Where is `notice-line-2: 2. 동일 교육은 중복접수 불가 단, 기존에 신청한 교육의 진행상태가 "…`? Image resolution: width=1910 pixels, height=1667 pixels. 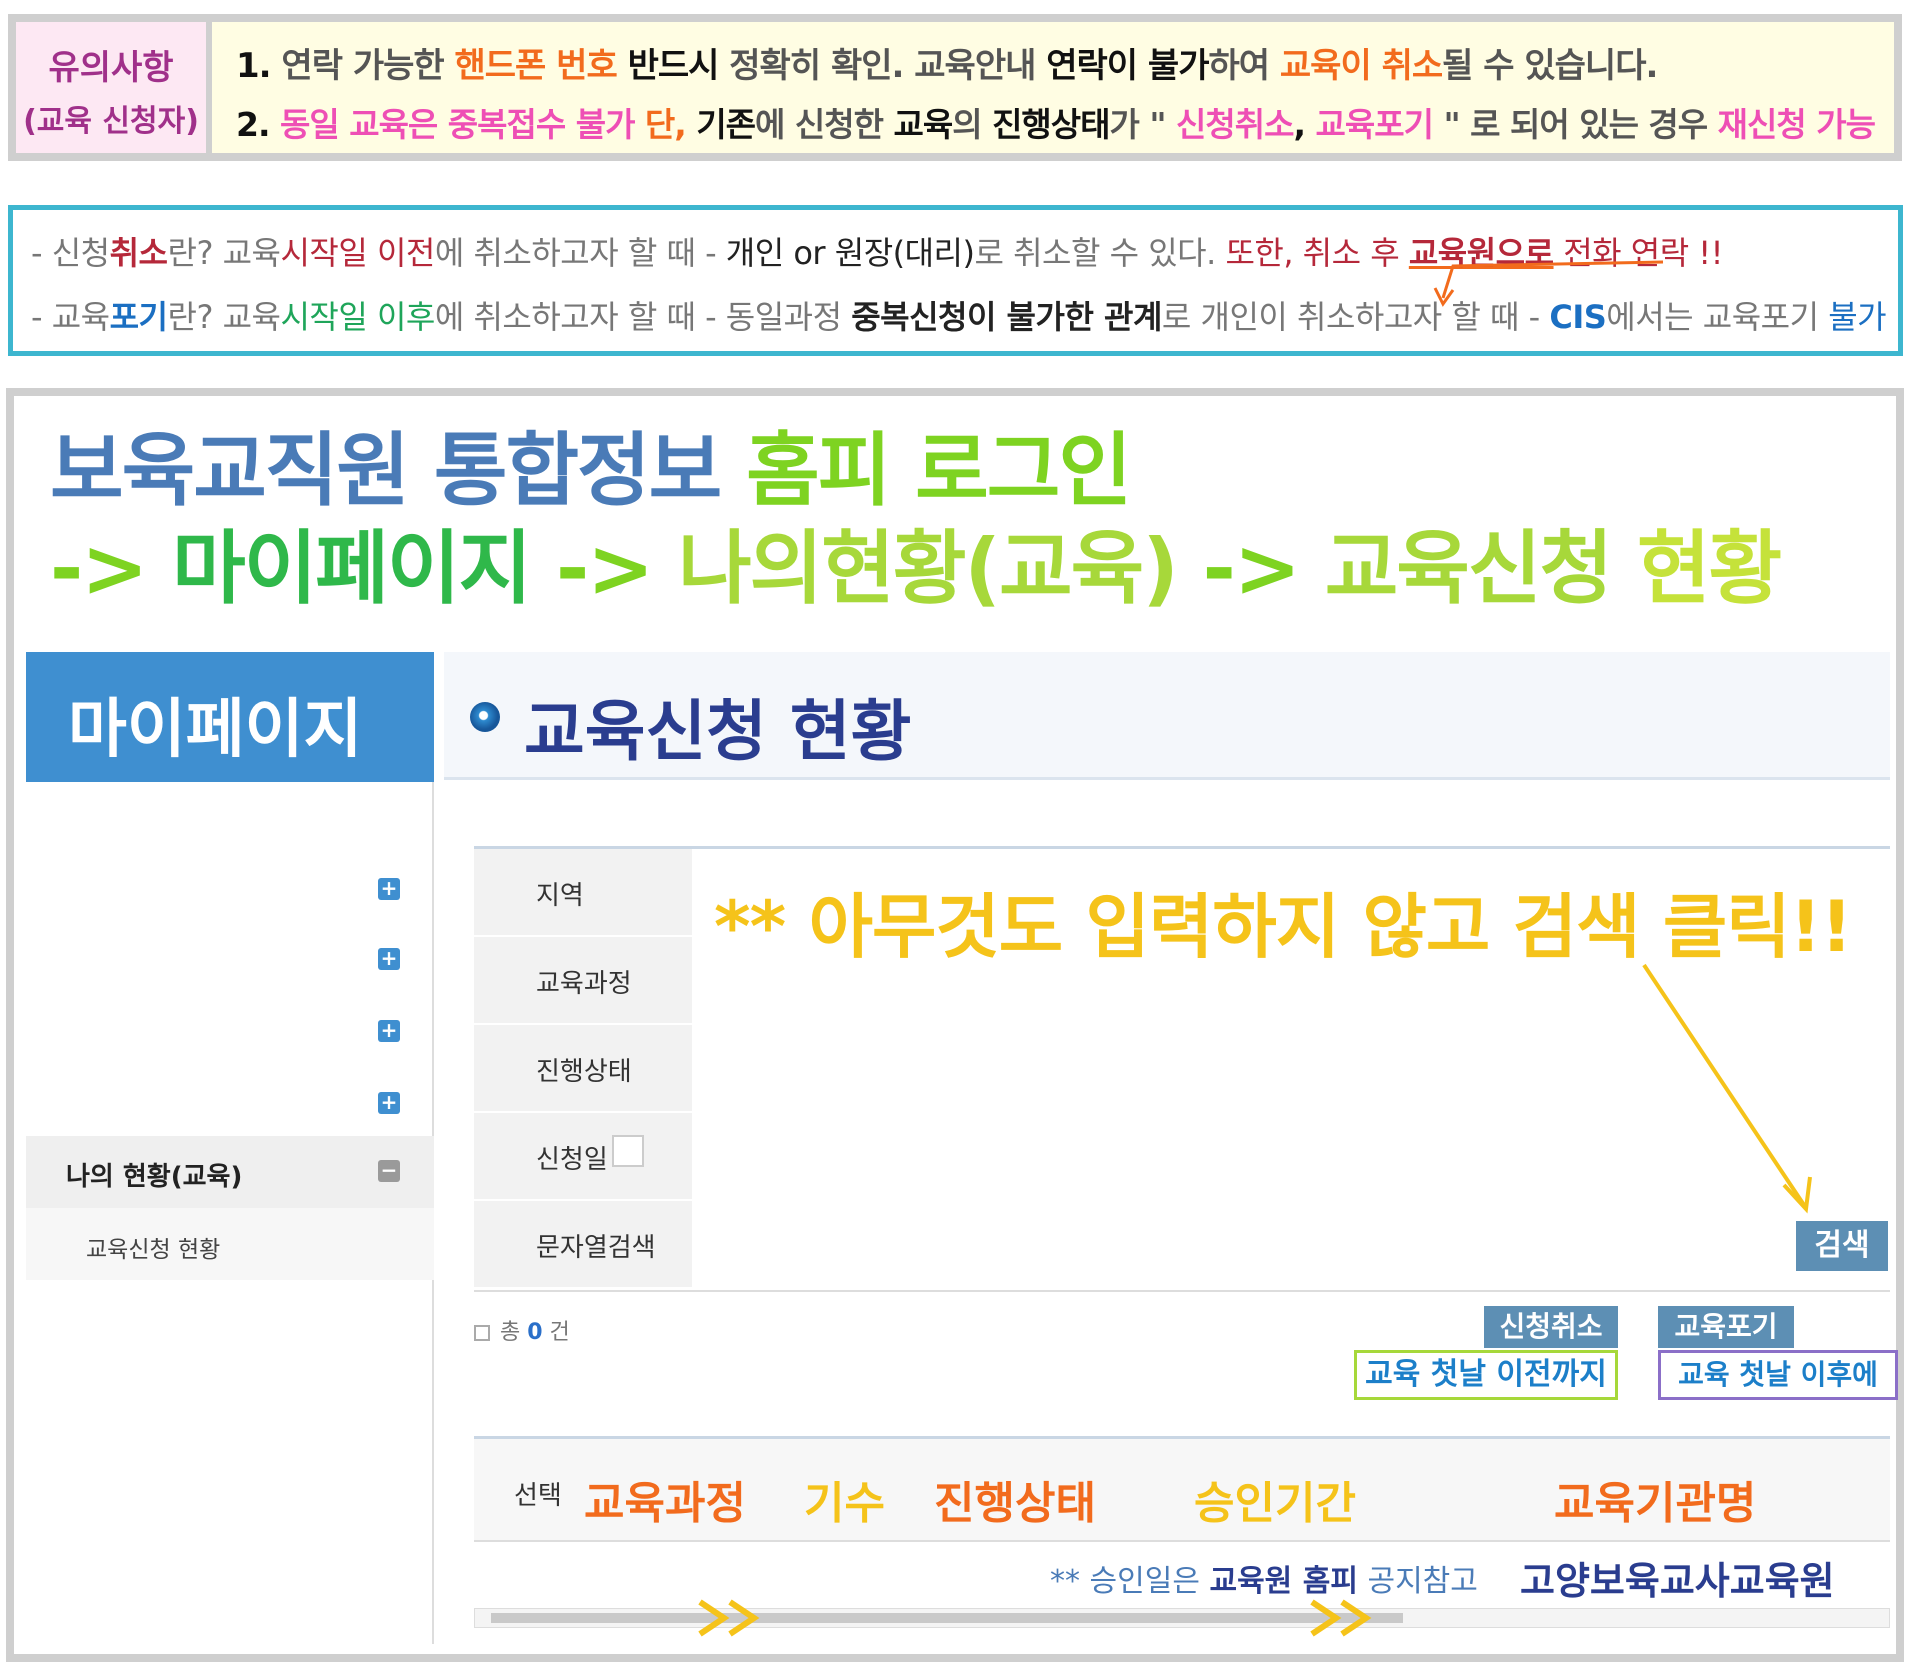
notice-line-2: 2. 동일 교육은 중복접수 불가 단, 기존에 신청한 교육의 진행상태가 "… is located at coordinates (1056, 124).